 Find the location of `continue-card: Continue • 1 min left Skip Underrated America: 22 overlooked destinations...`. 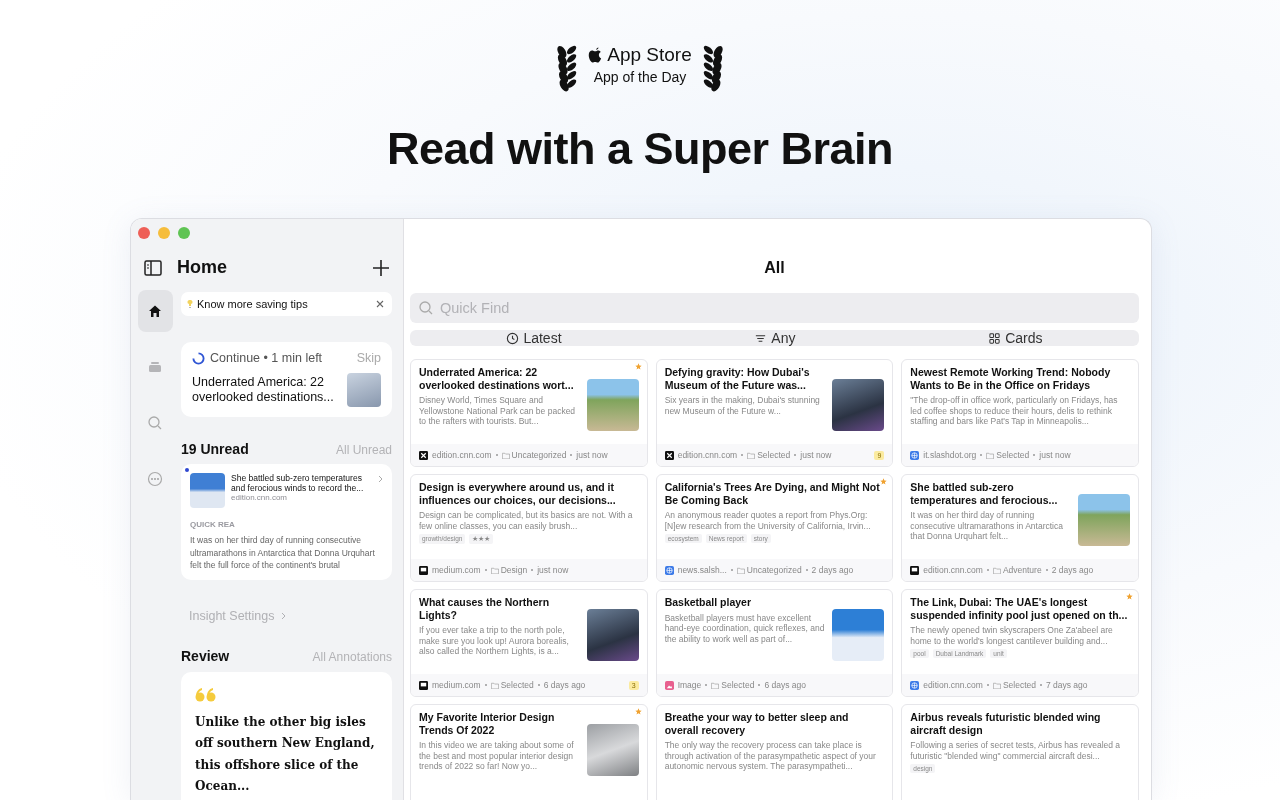

continue-card: Continue • 1 min left Skip Underrated America: 22 overlooked destinations... is located at coordinates (286, 379).